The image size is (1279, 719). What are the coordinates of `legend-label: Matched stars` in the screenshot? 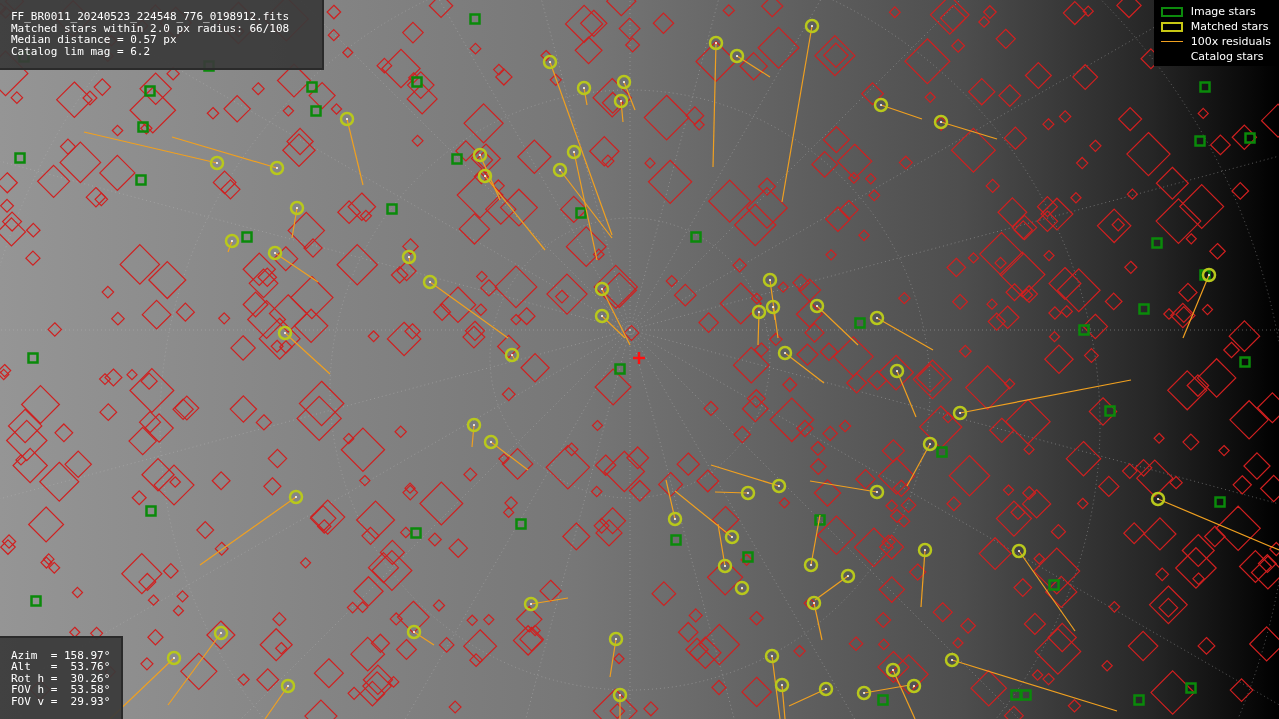 It's located at (1229, 26).